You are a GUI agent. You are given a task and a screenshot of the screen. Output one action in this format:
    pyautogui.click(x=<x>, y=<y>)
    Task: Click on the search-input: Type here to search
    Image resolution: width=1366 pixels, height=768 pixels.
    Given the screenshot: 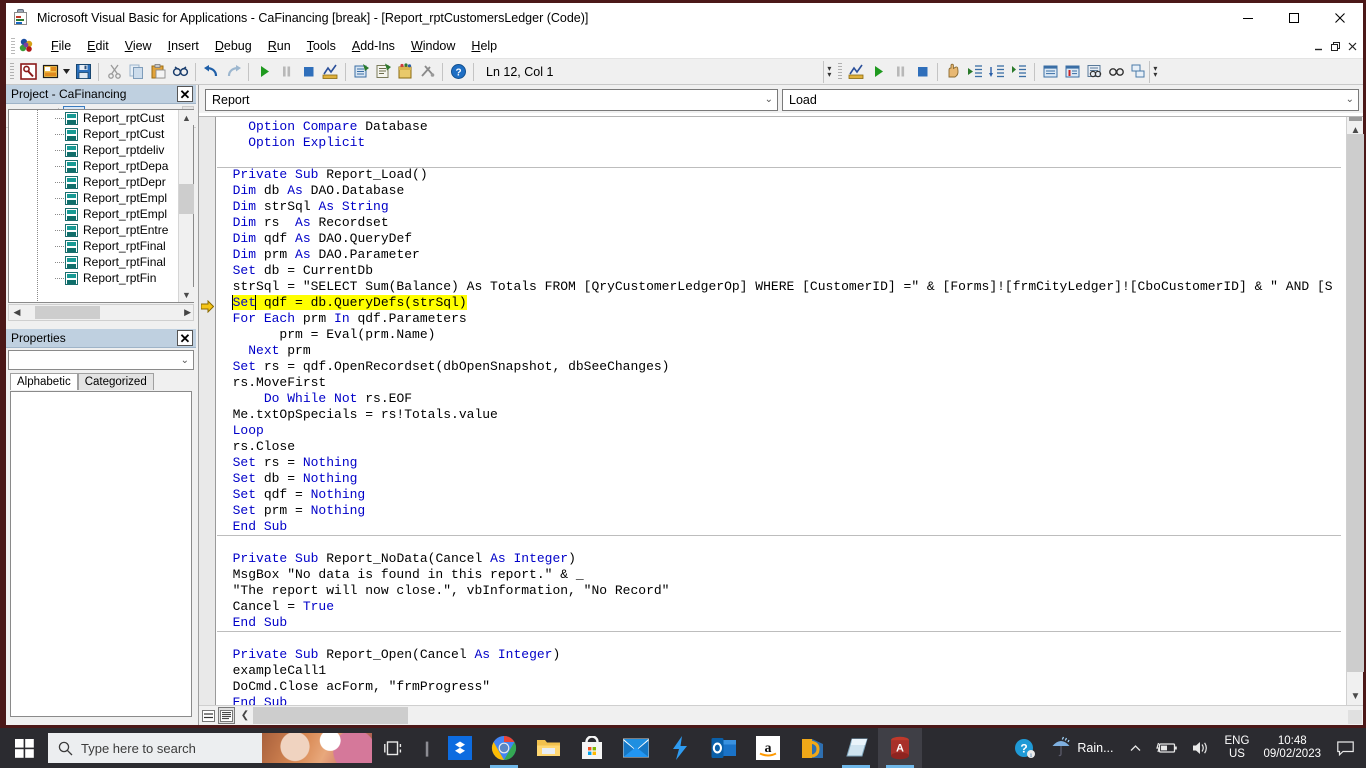 What is the action you would take?
    pyautogui.click(x=210, y=748)
    